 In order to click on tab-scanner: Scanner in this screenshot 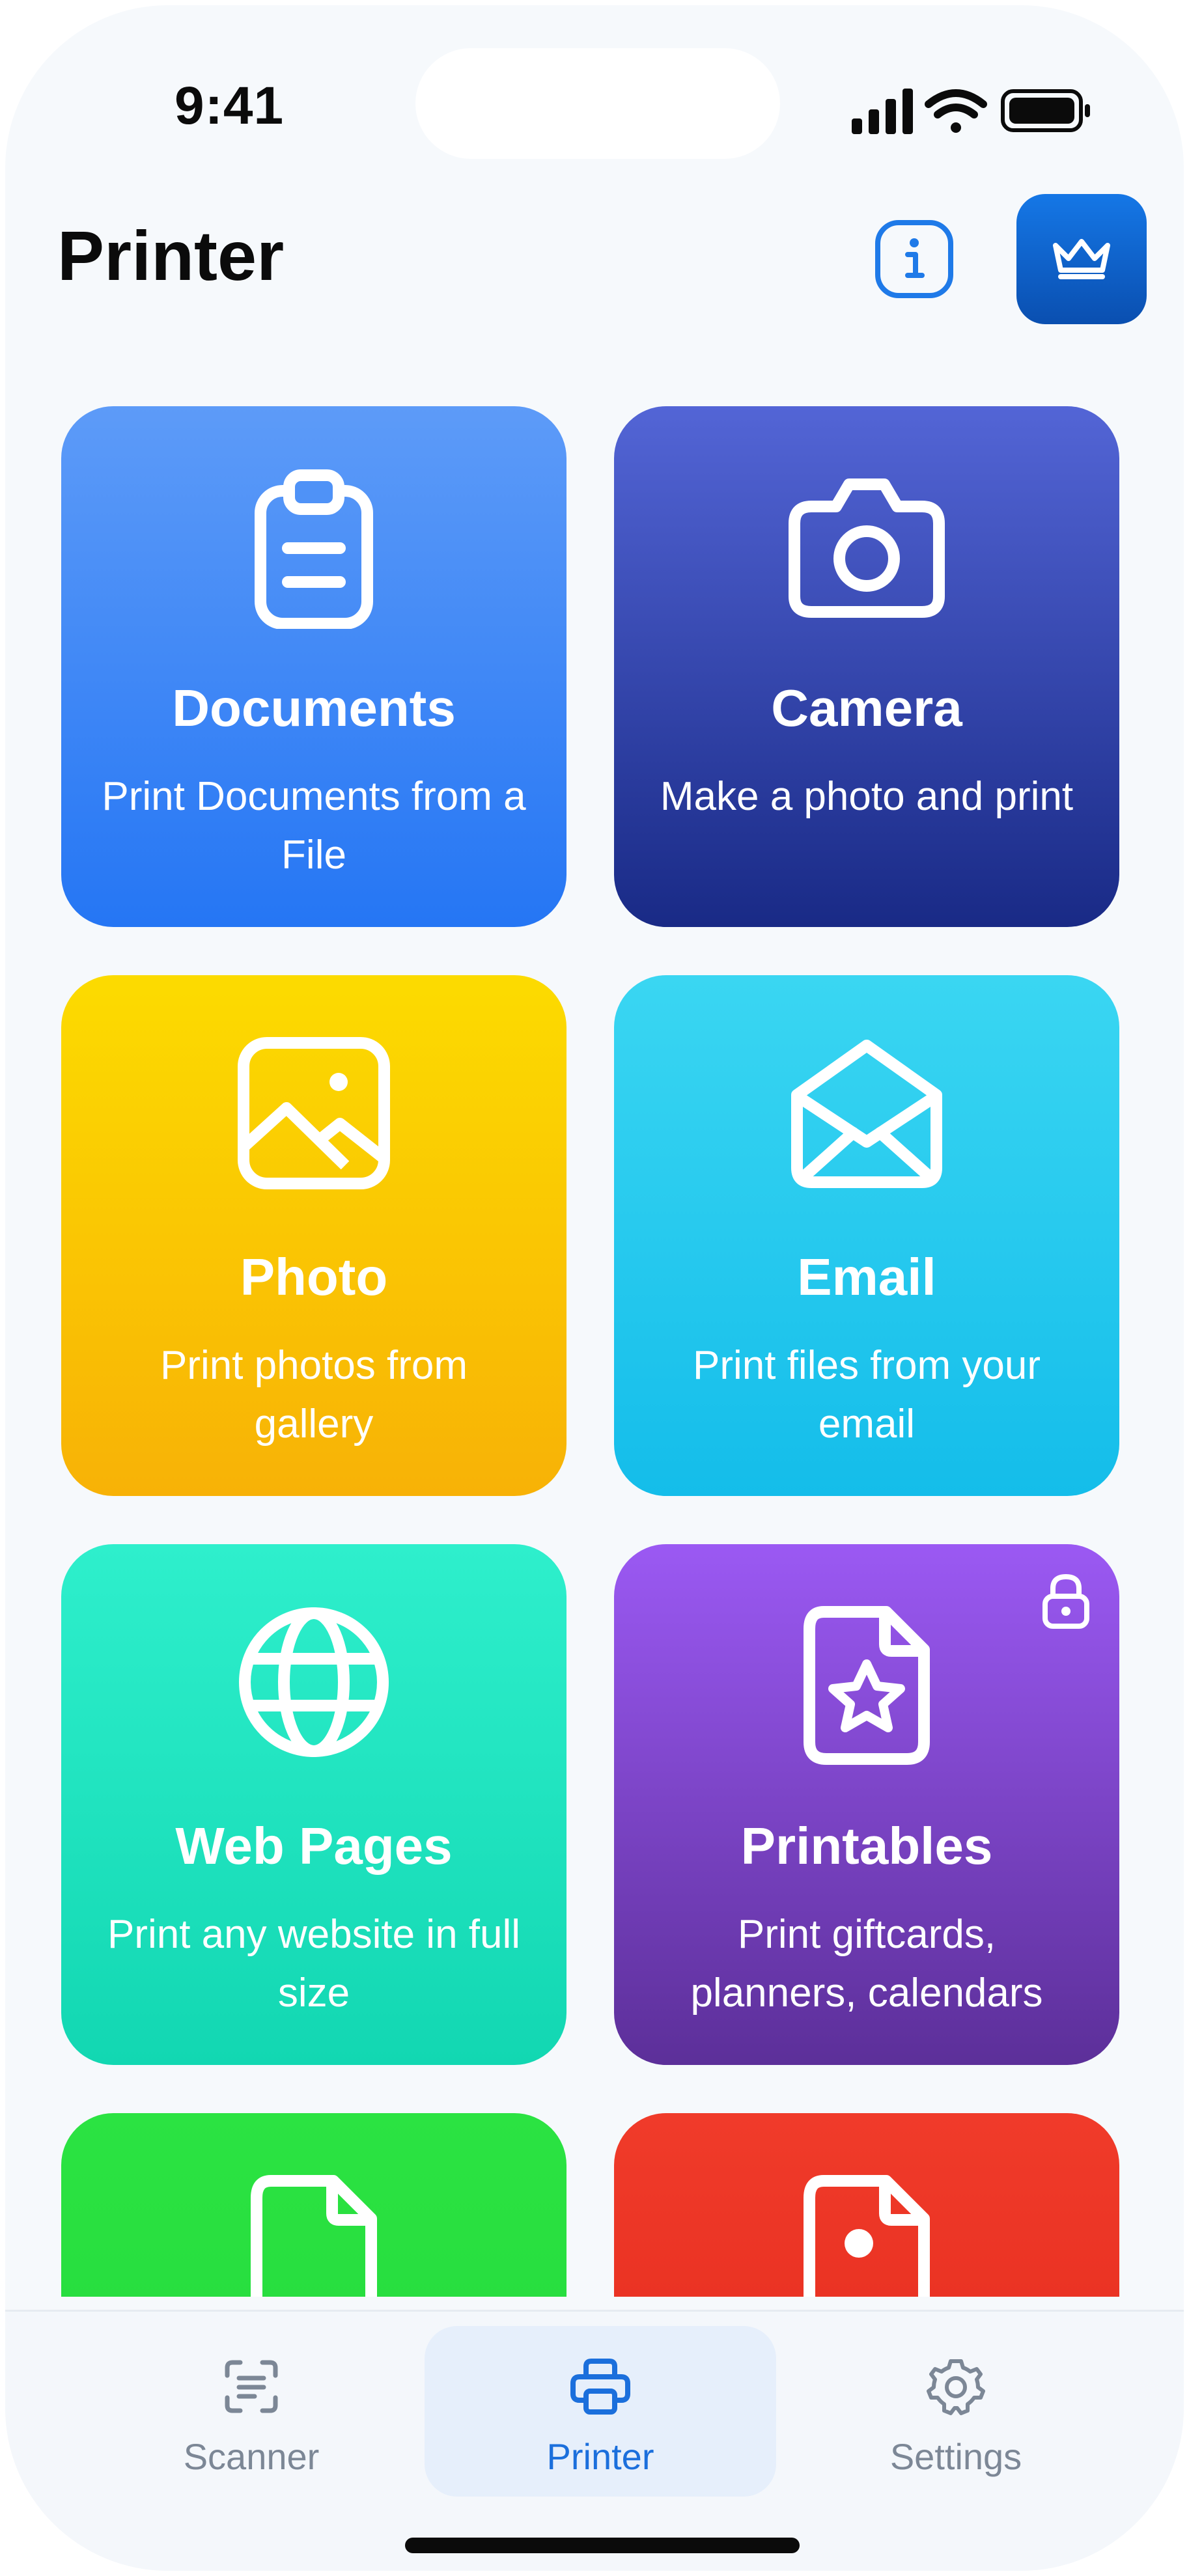, I will do `click(252, 2411)`.